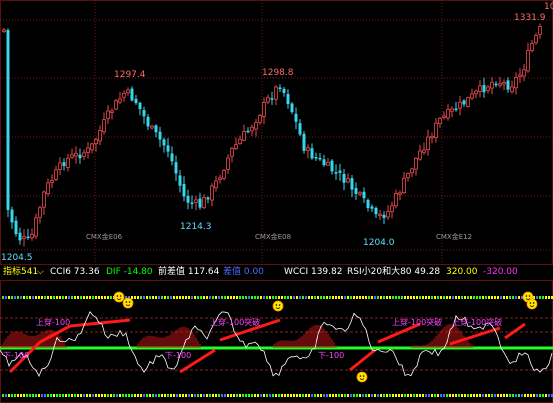 The height and width of the screenshot is (403, 553). Describe the element at coordinates (75, 272) in the screenshot. I see `cci-value: CCI6 73.36` at that location.